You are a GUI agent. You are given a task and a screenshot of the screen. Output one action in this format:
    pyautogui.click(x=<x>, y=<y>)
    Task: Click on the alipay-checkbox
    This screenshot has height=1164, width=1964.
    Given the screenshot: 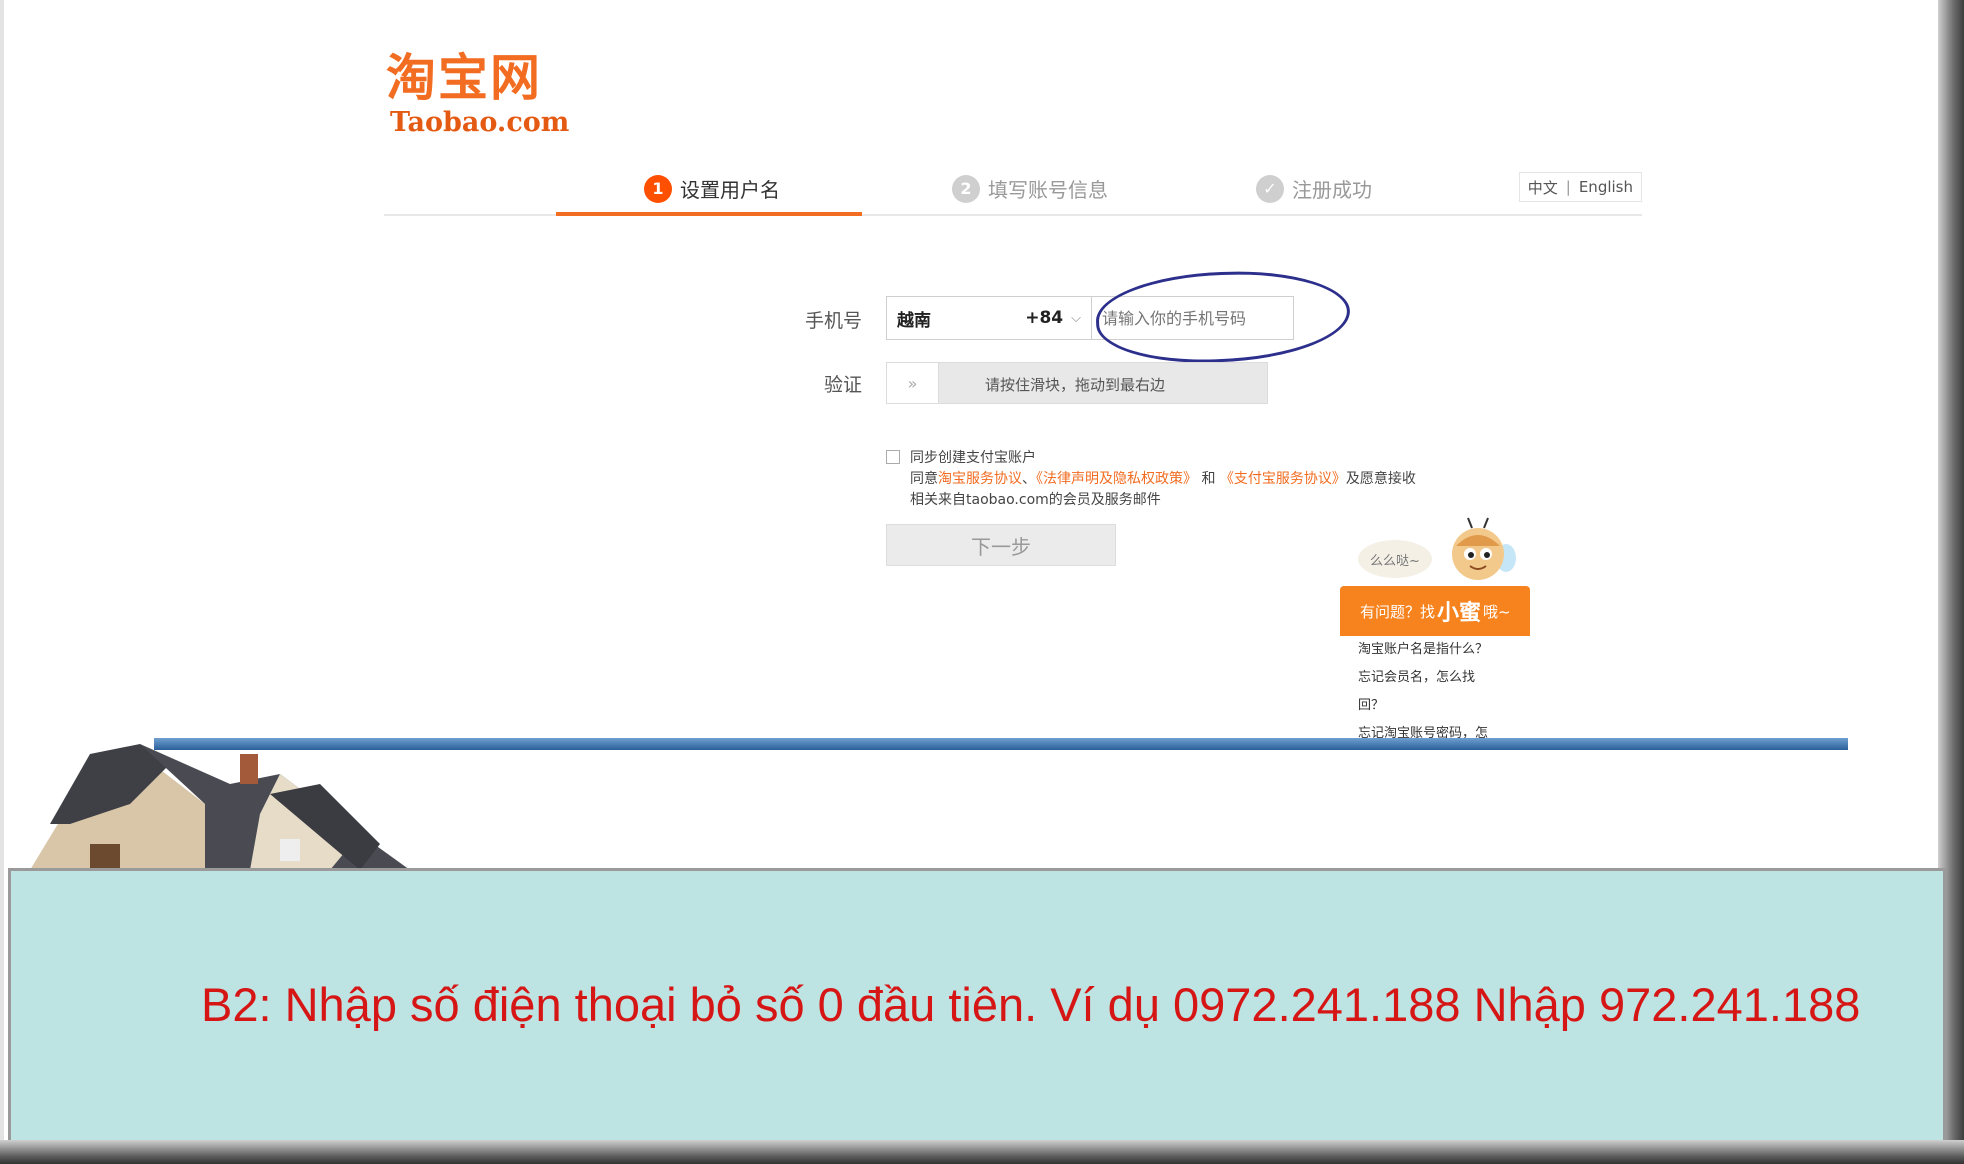 What is the action you would take?
    pyautogui.click(x=893, y=457)
    